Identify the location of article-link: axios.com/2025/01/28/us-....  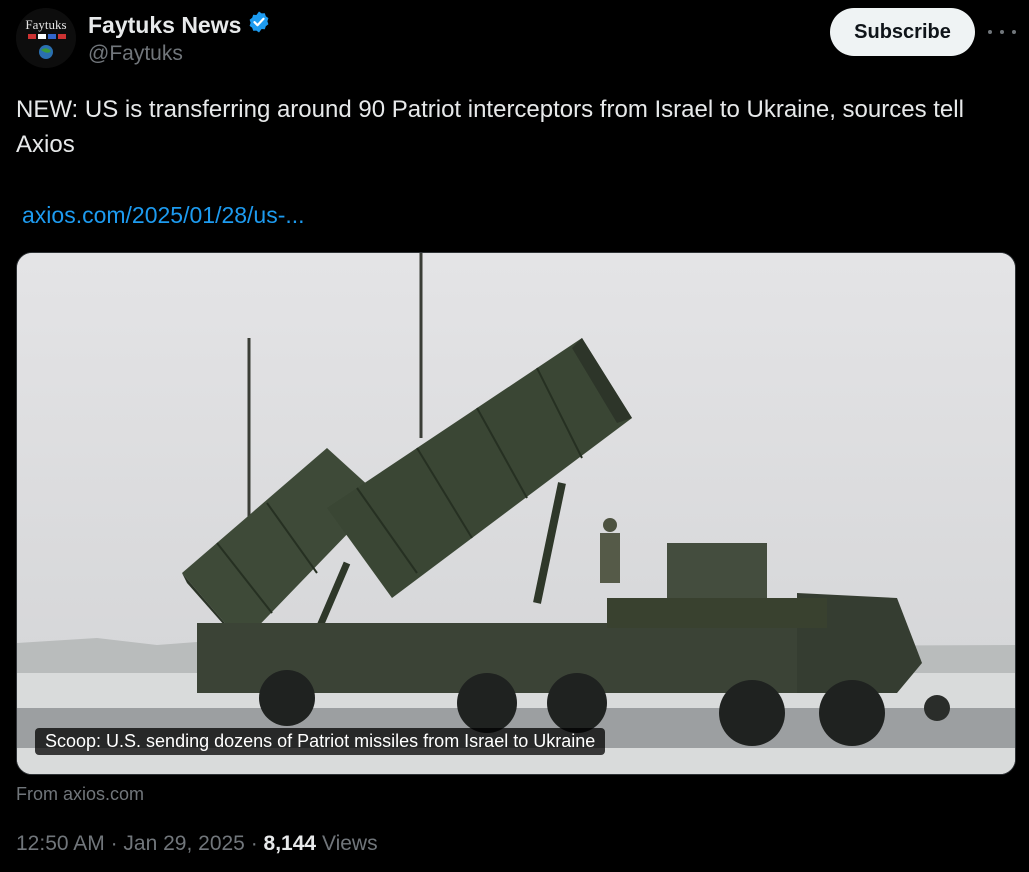
(163, 215).